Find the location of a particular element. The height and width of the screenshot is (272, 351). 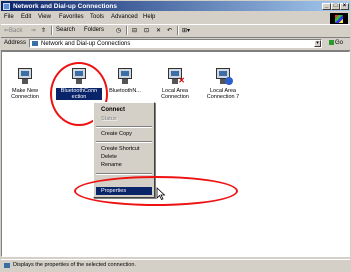

network-connection-disabled-icon: ✕ is located at coordinates (175, 76).